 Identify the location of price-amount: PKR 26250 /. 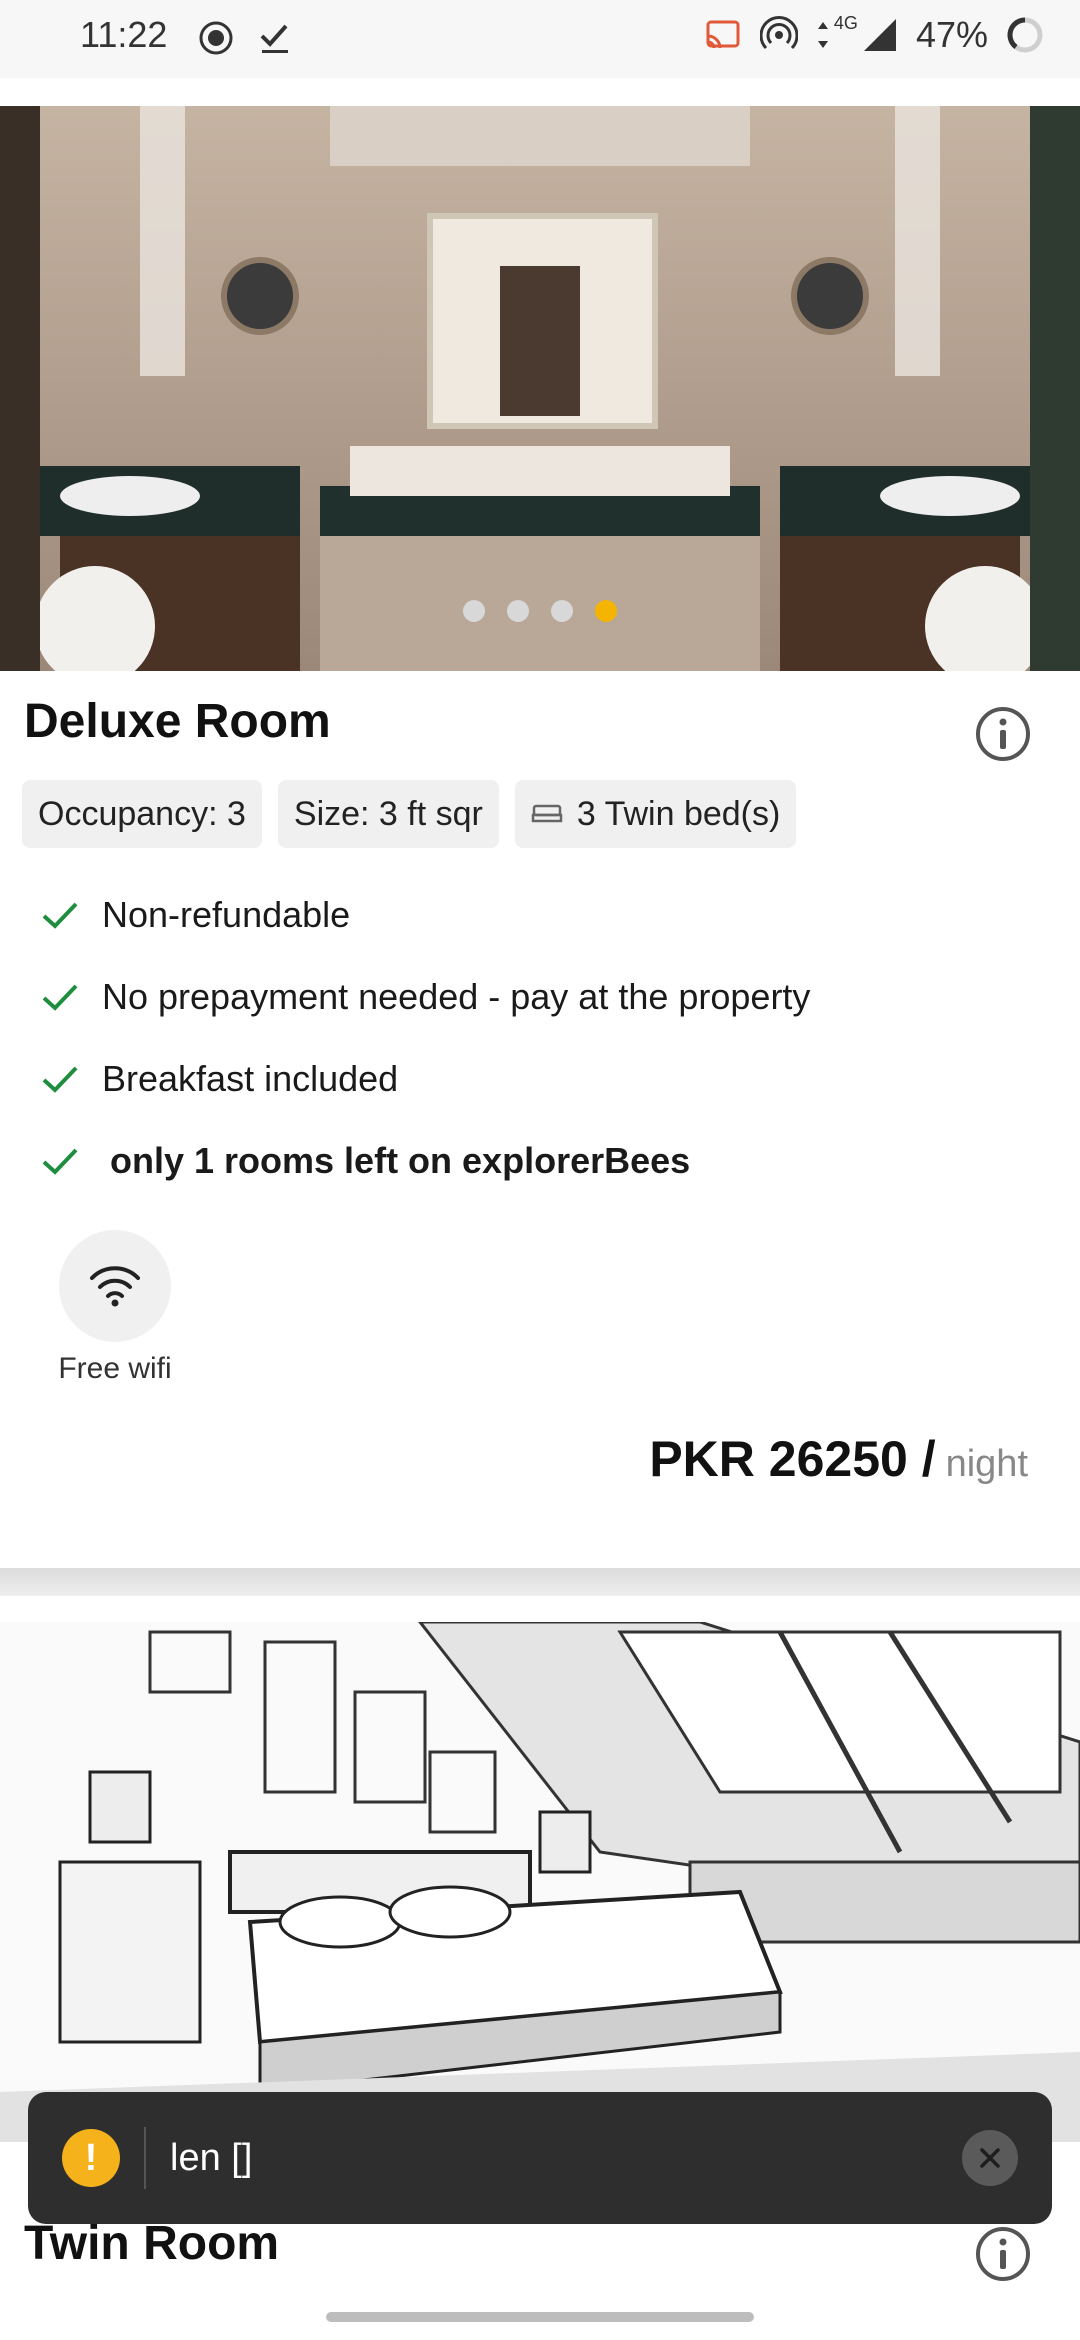
(792, 1459).